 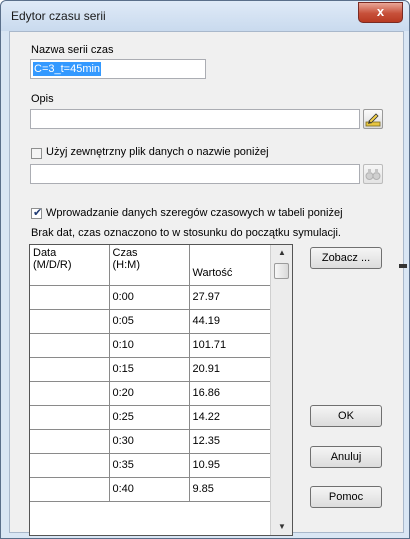 I want to click on cell-value: 12.35, so click(x=229, y=441).